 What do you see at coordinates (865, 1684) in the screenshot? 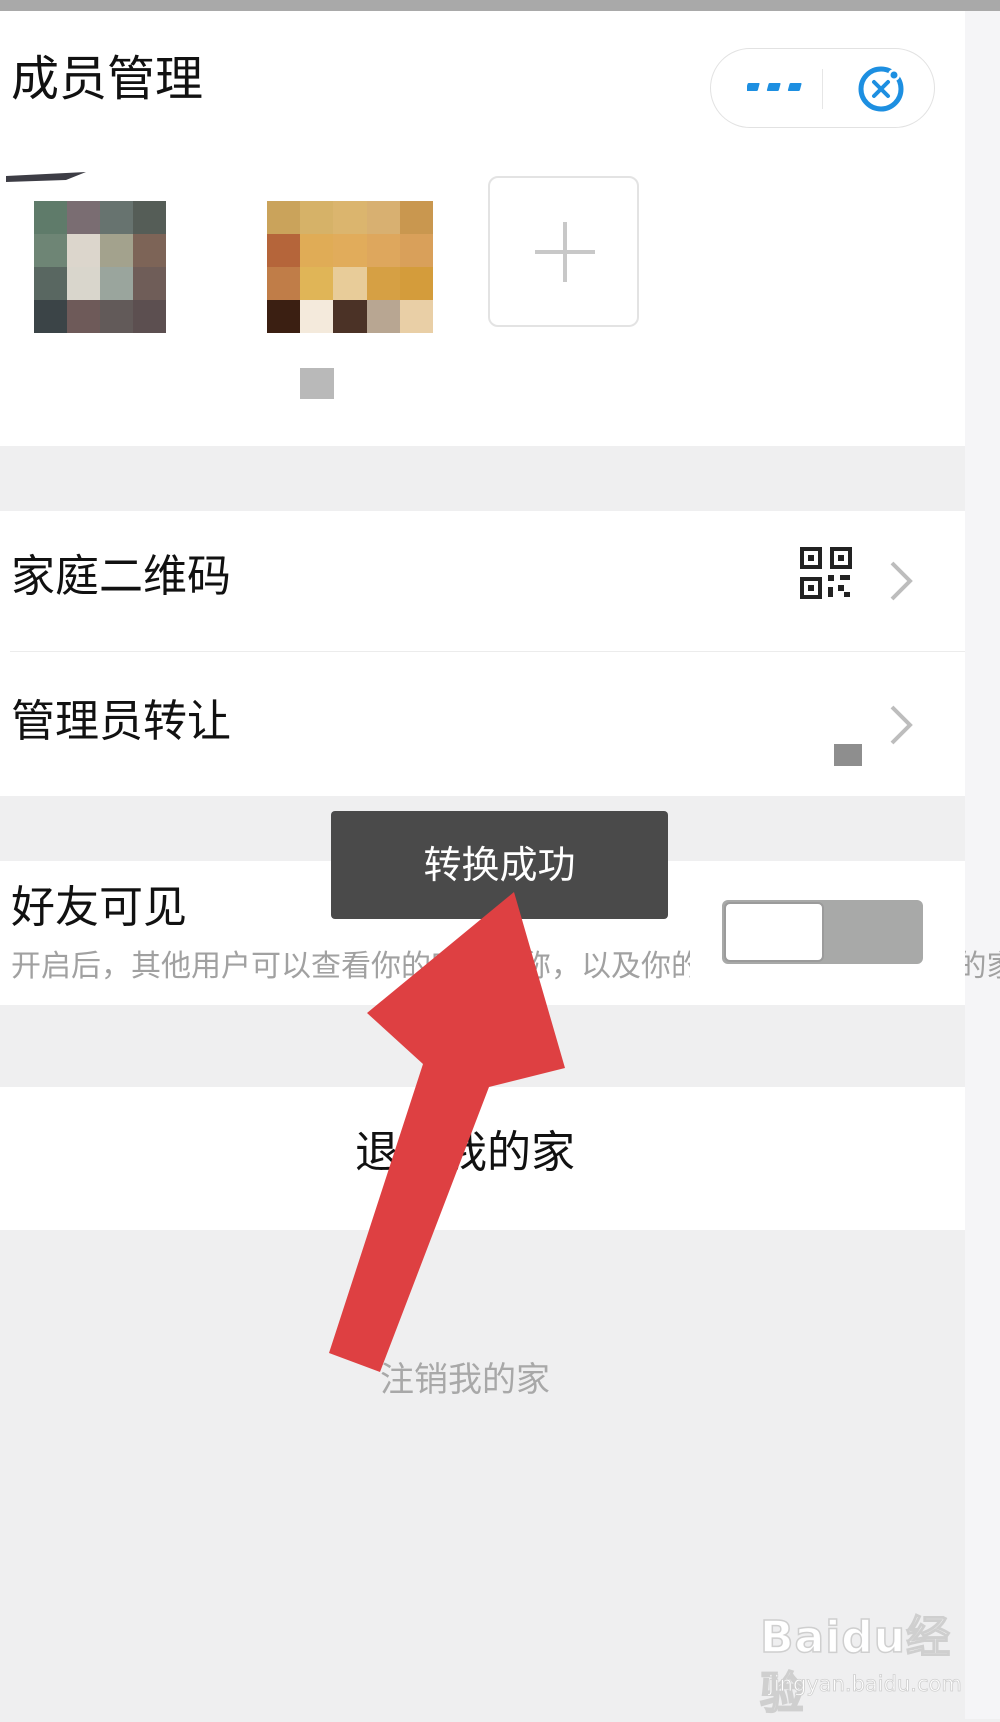
I see `watermark-url: jingyan.baidu.com` at bounding box center [865, 1684].